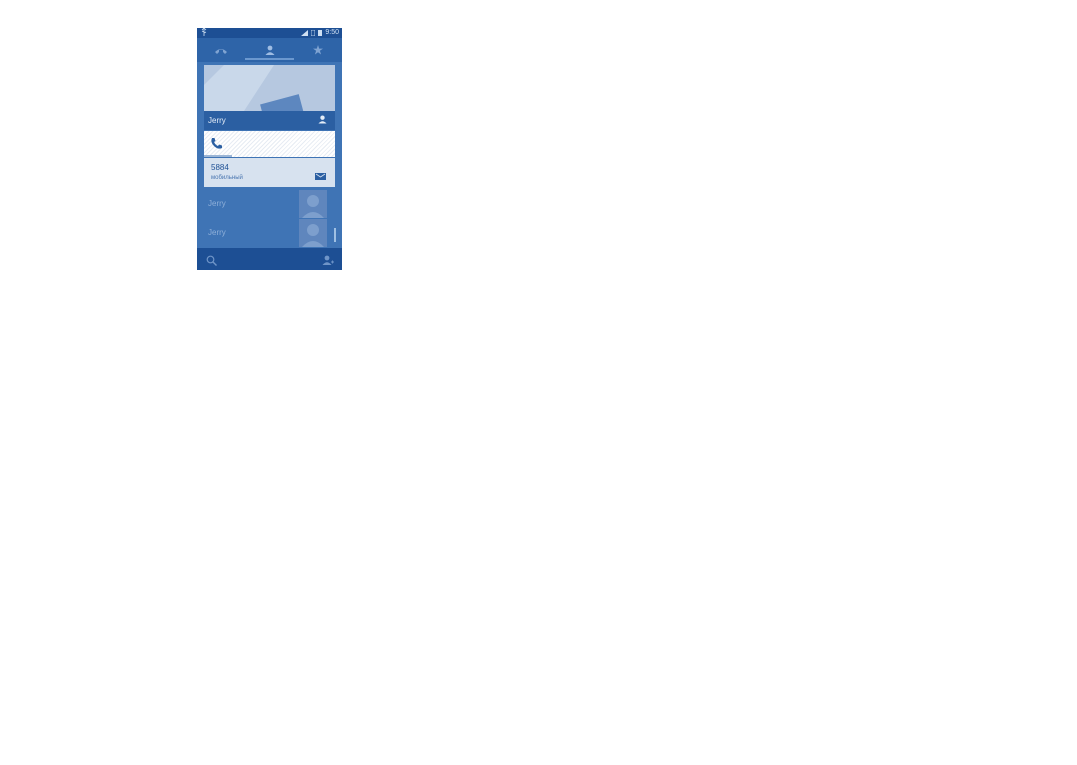 This screenshot has height=765, width=1077. Describe the element at coordinates (320, 33) in the screenshot. I see `battery-icon` at that location.